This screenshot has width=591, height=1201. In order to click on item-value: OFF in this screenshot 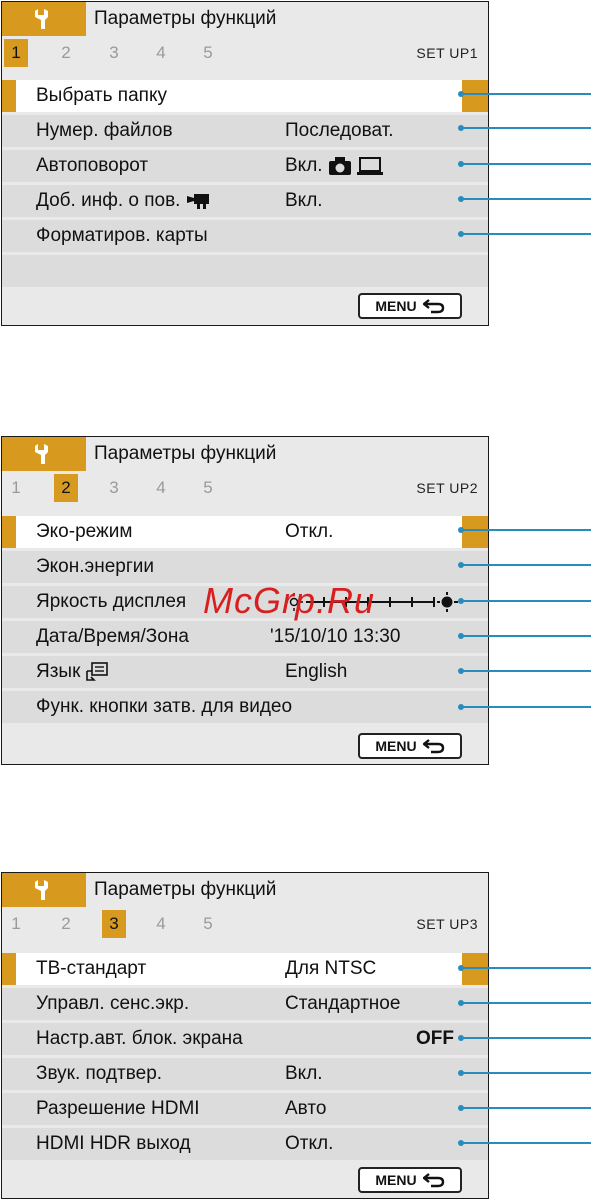, I will do `click(435, 1038)`.